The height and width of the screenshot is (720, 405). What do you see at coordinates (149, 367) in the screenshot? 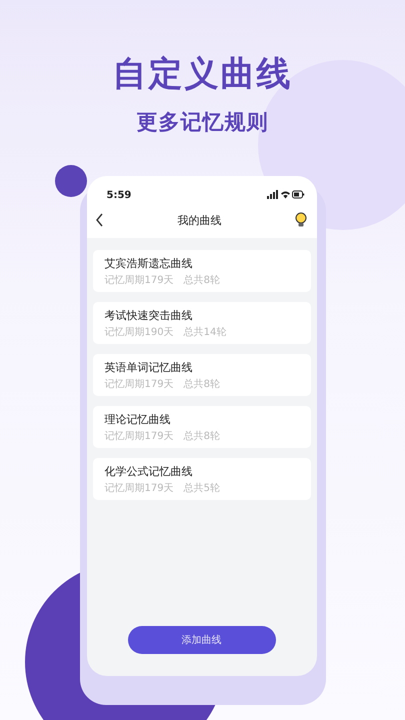
I see `curve-name: 英语单词记忆曲线` at bounding box center [149, 367].